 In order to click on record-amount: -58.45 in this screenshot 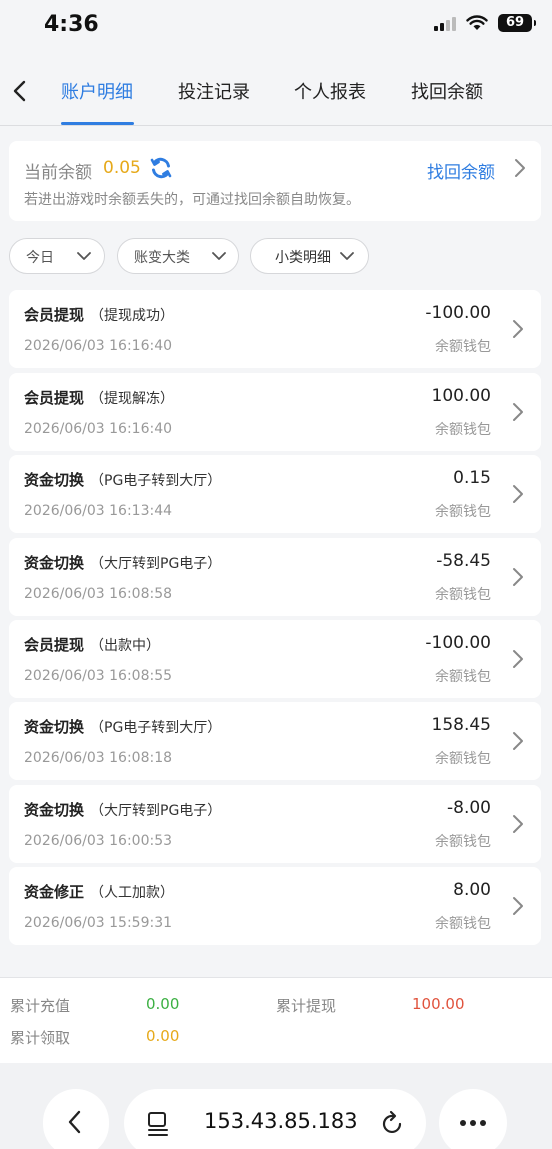, I will do `click(463, 561)`.